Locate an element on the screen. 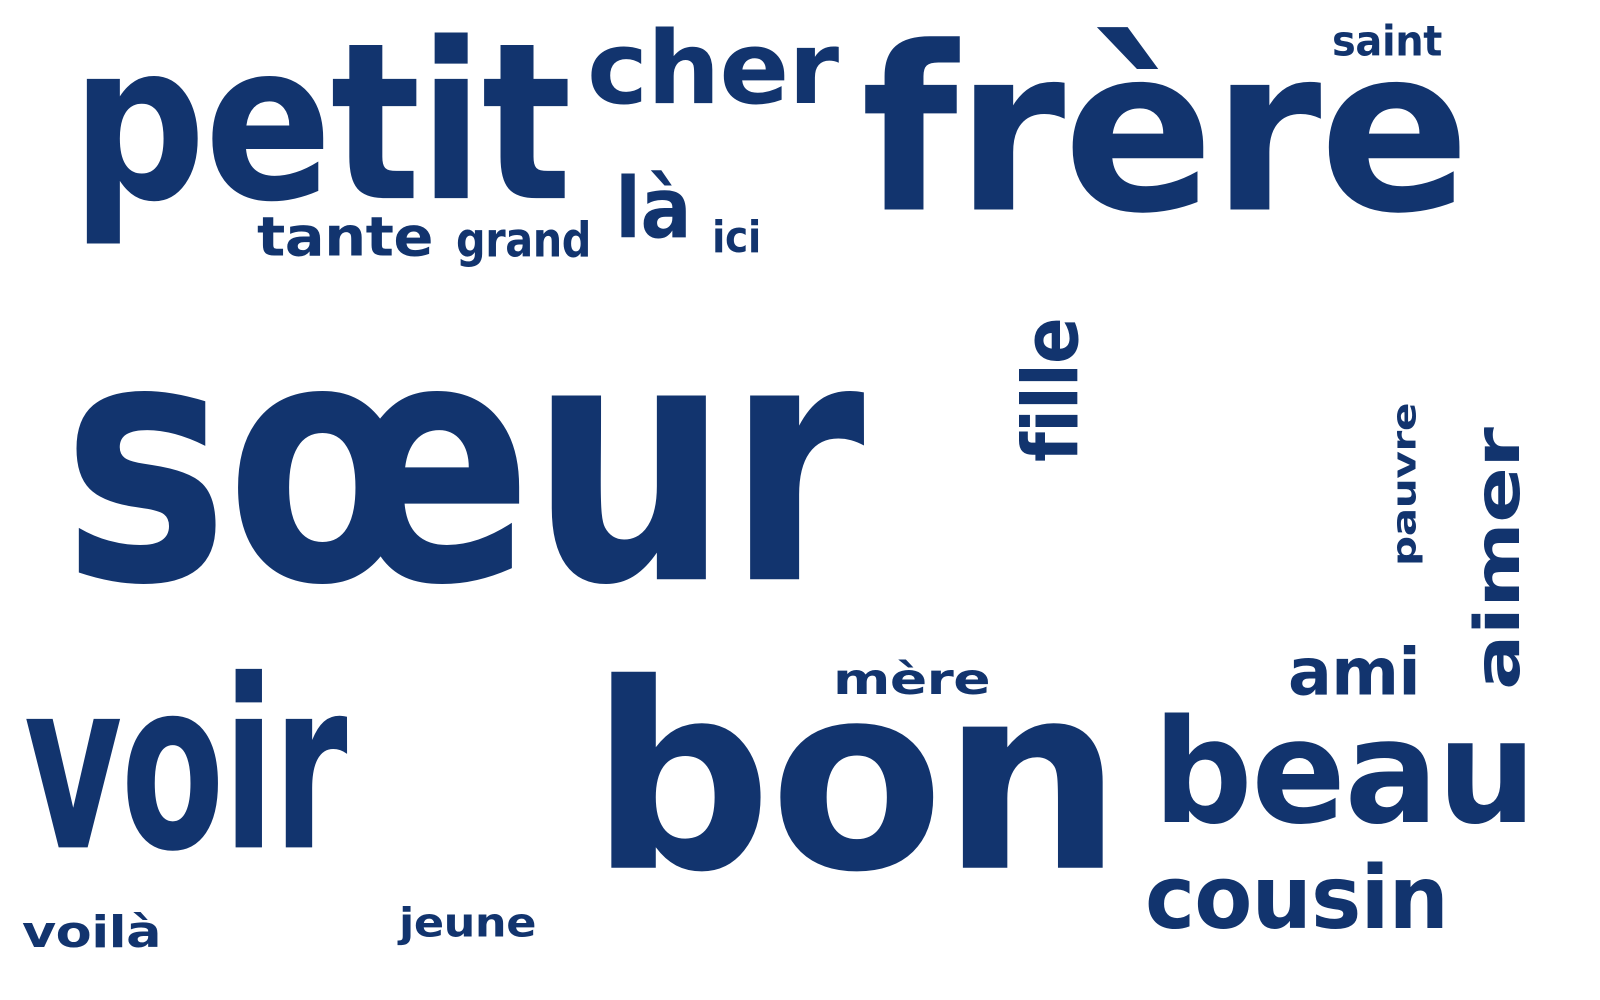 The height and width of the screenshot is (1000, 1600). word-aimer: aimer is located at coordinates (1497, 559).